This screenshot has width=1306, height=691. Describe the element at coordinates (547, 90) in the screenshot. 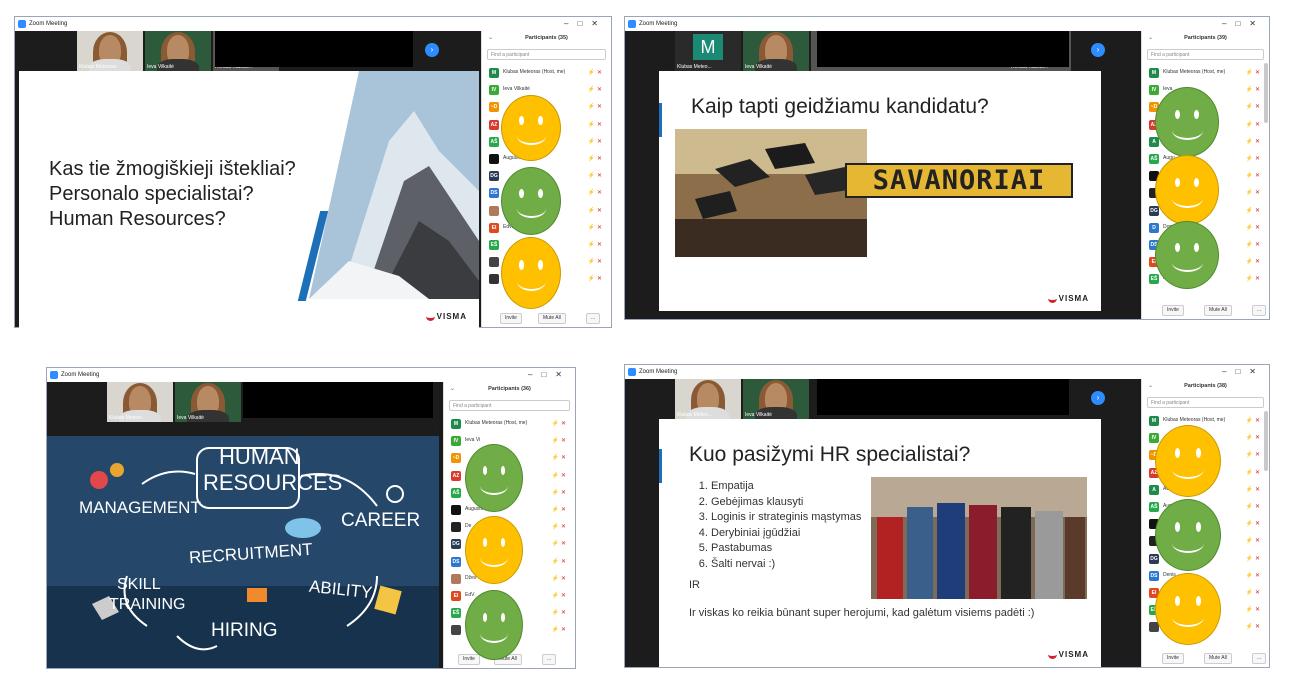

I see `participant-row: IV Ieva Vilkaitė ⚡✕` at that location.